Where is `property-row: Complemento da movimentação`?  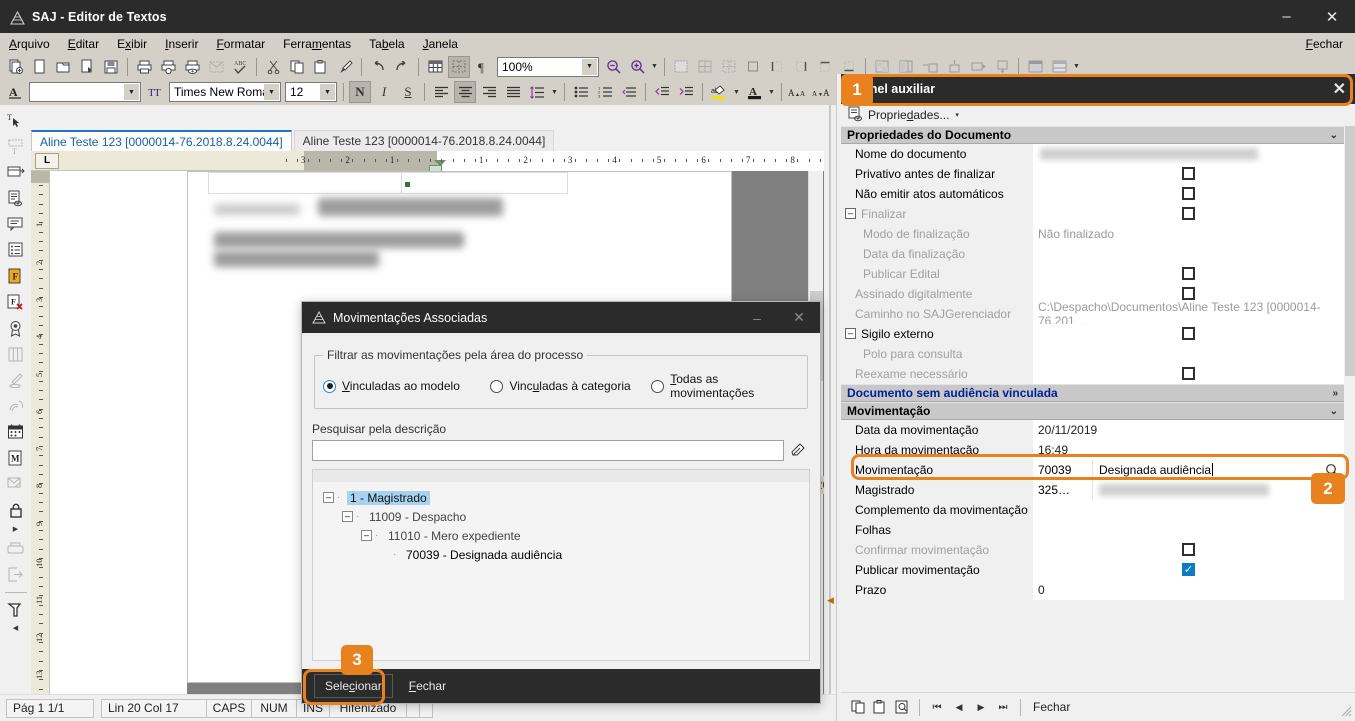 property-row: Complemento da movimentação is located at coordinates (1092, 509).